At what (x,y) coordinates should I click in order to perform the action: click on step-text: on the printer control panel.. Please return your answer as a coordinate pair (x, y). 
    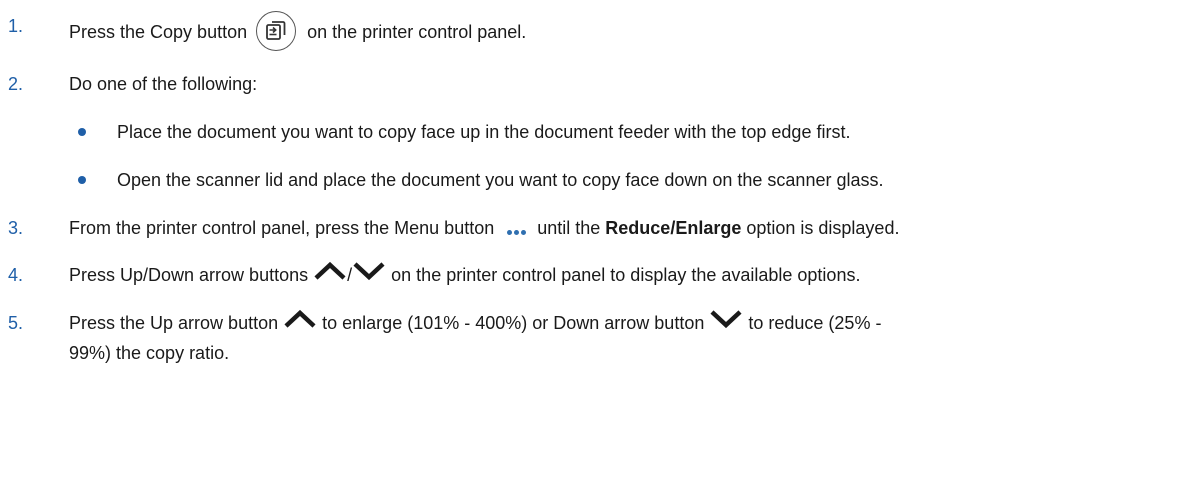
    Looking at the image, I should click on (417, 31).